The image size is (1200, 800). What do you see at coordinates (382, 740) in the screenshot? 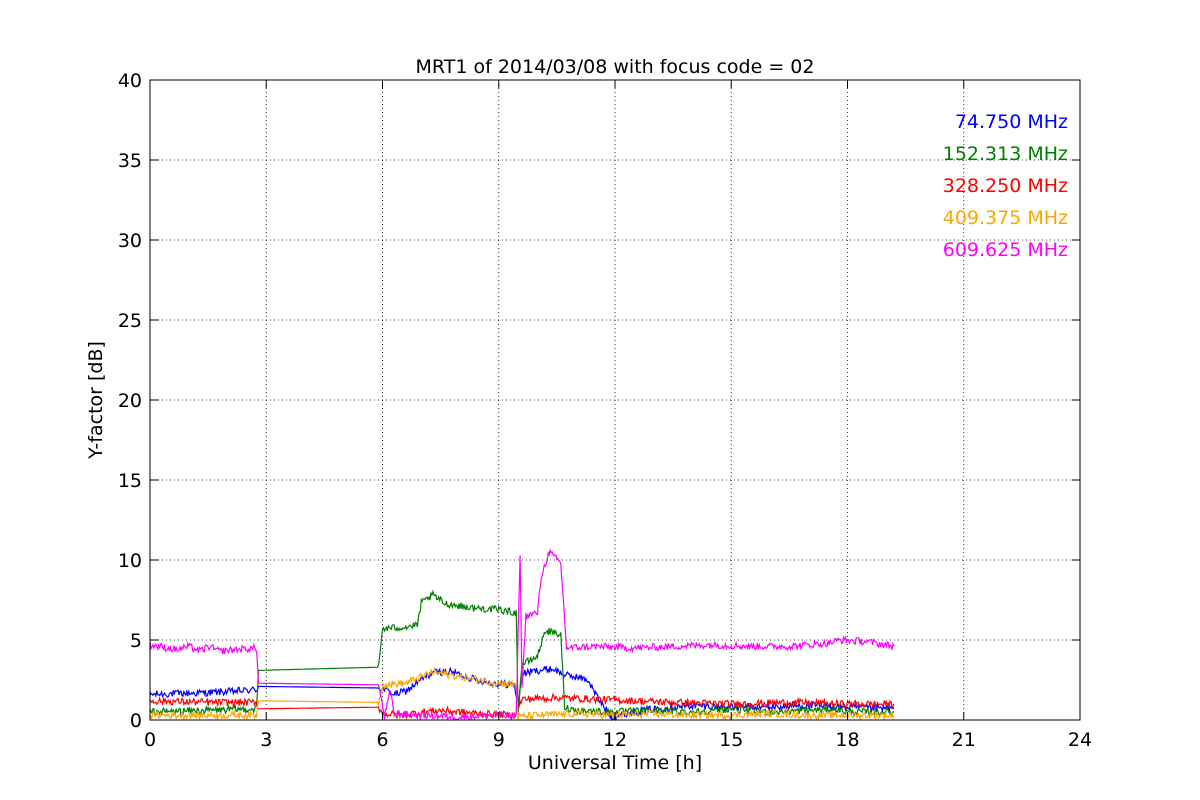
I see `x-tick-label: 6` at bounding box center [382, 740].